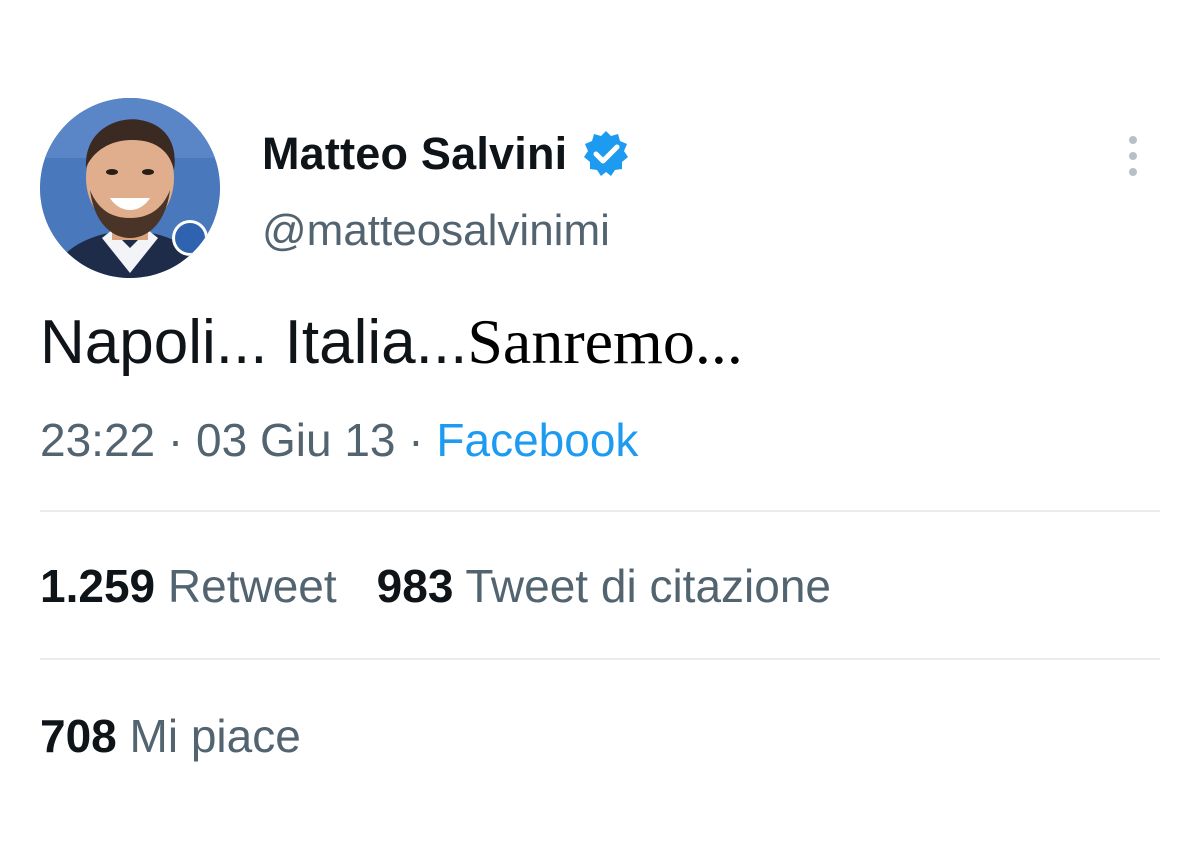  I want to click on author-name-row: Matteo Salvini, so click(446, 154).